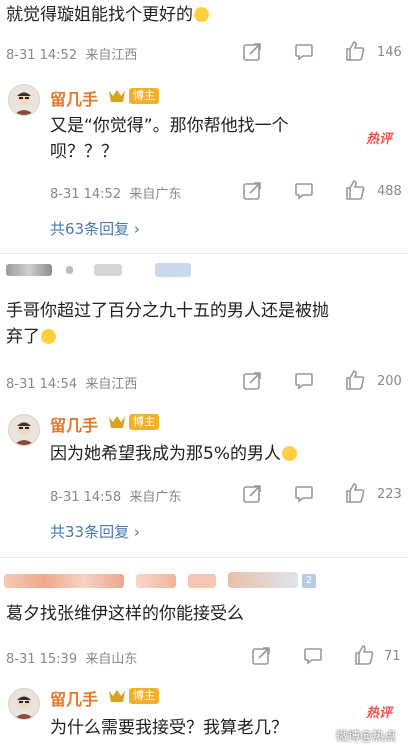 This screenshot has width=408, height=745. Describe the element at coordinates (167, 324) in the screenshot. I see `comment-text: 手哥你超过了百分之九十五的男人还是被抛 弃了` at that location.